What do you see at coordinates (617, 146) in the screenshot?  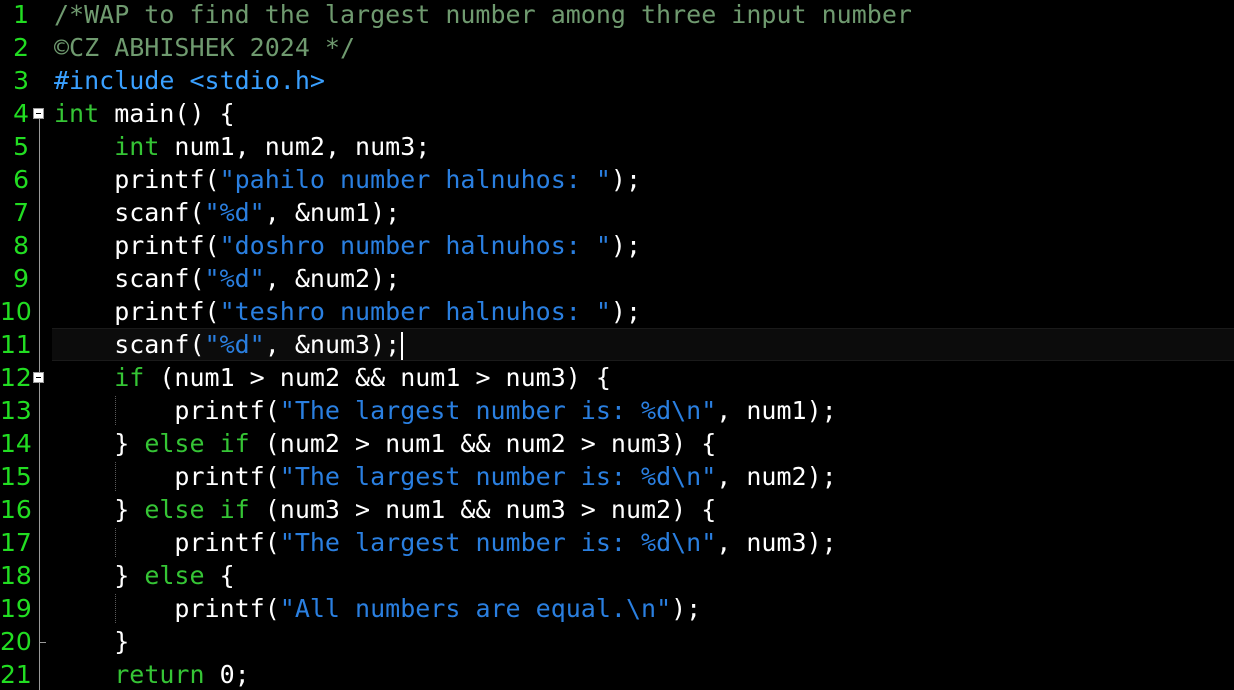 I see `code-line: 5 int num1, num2, num3;` at bounding box center [617, 146].